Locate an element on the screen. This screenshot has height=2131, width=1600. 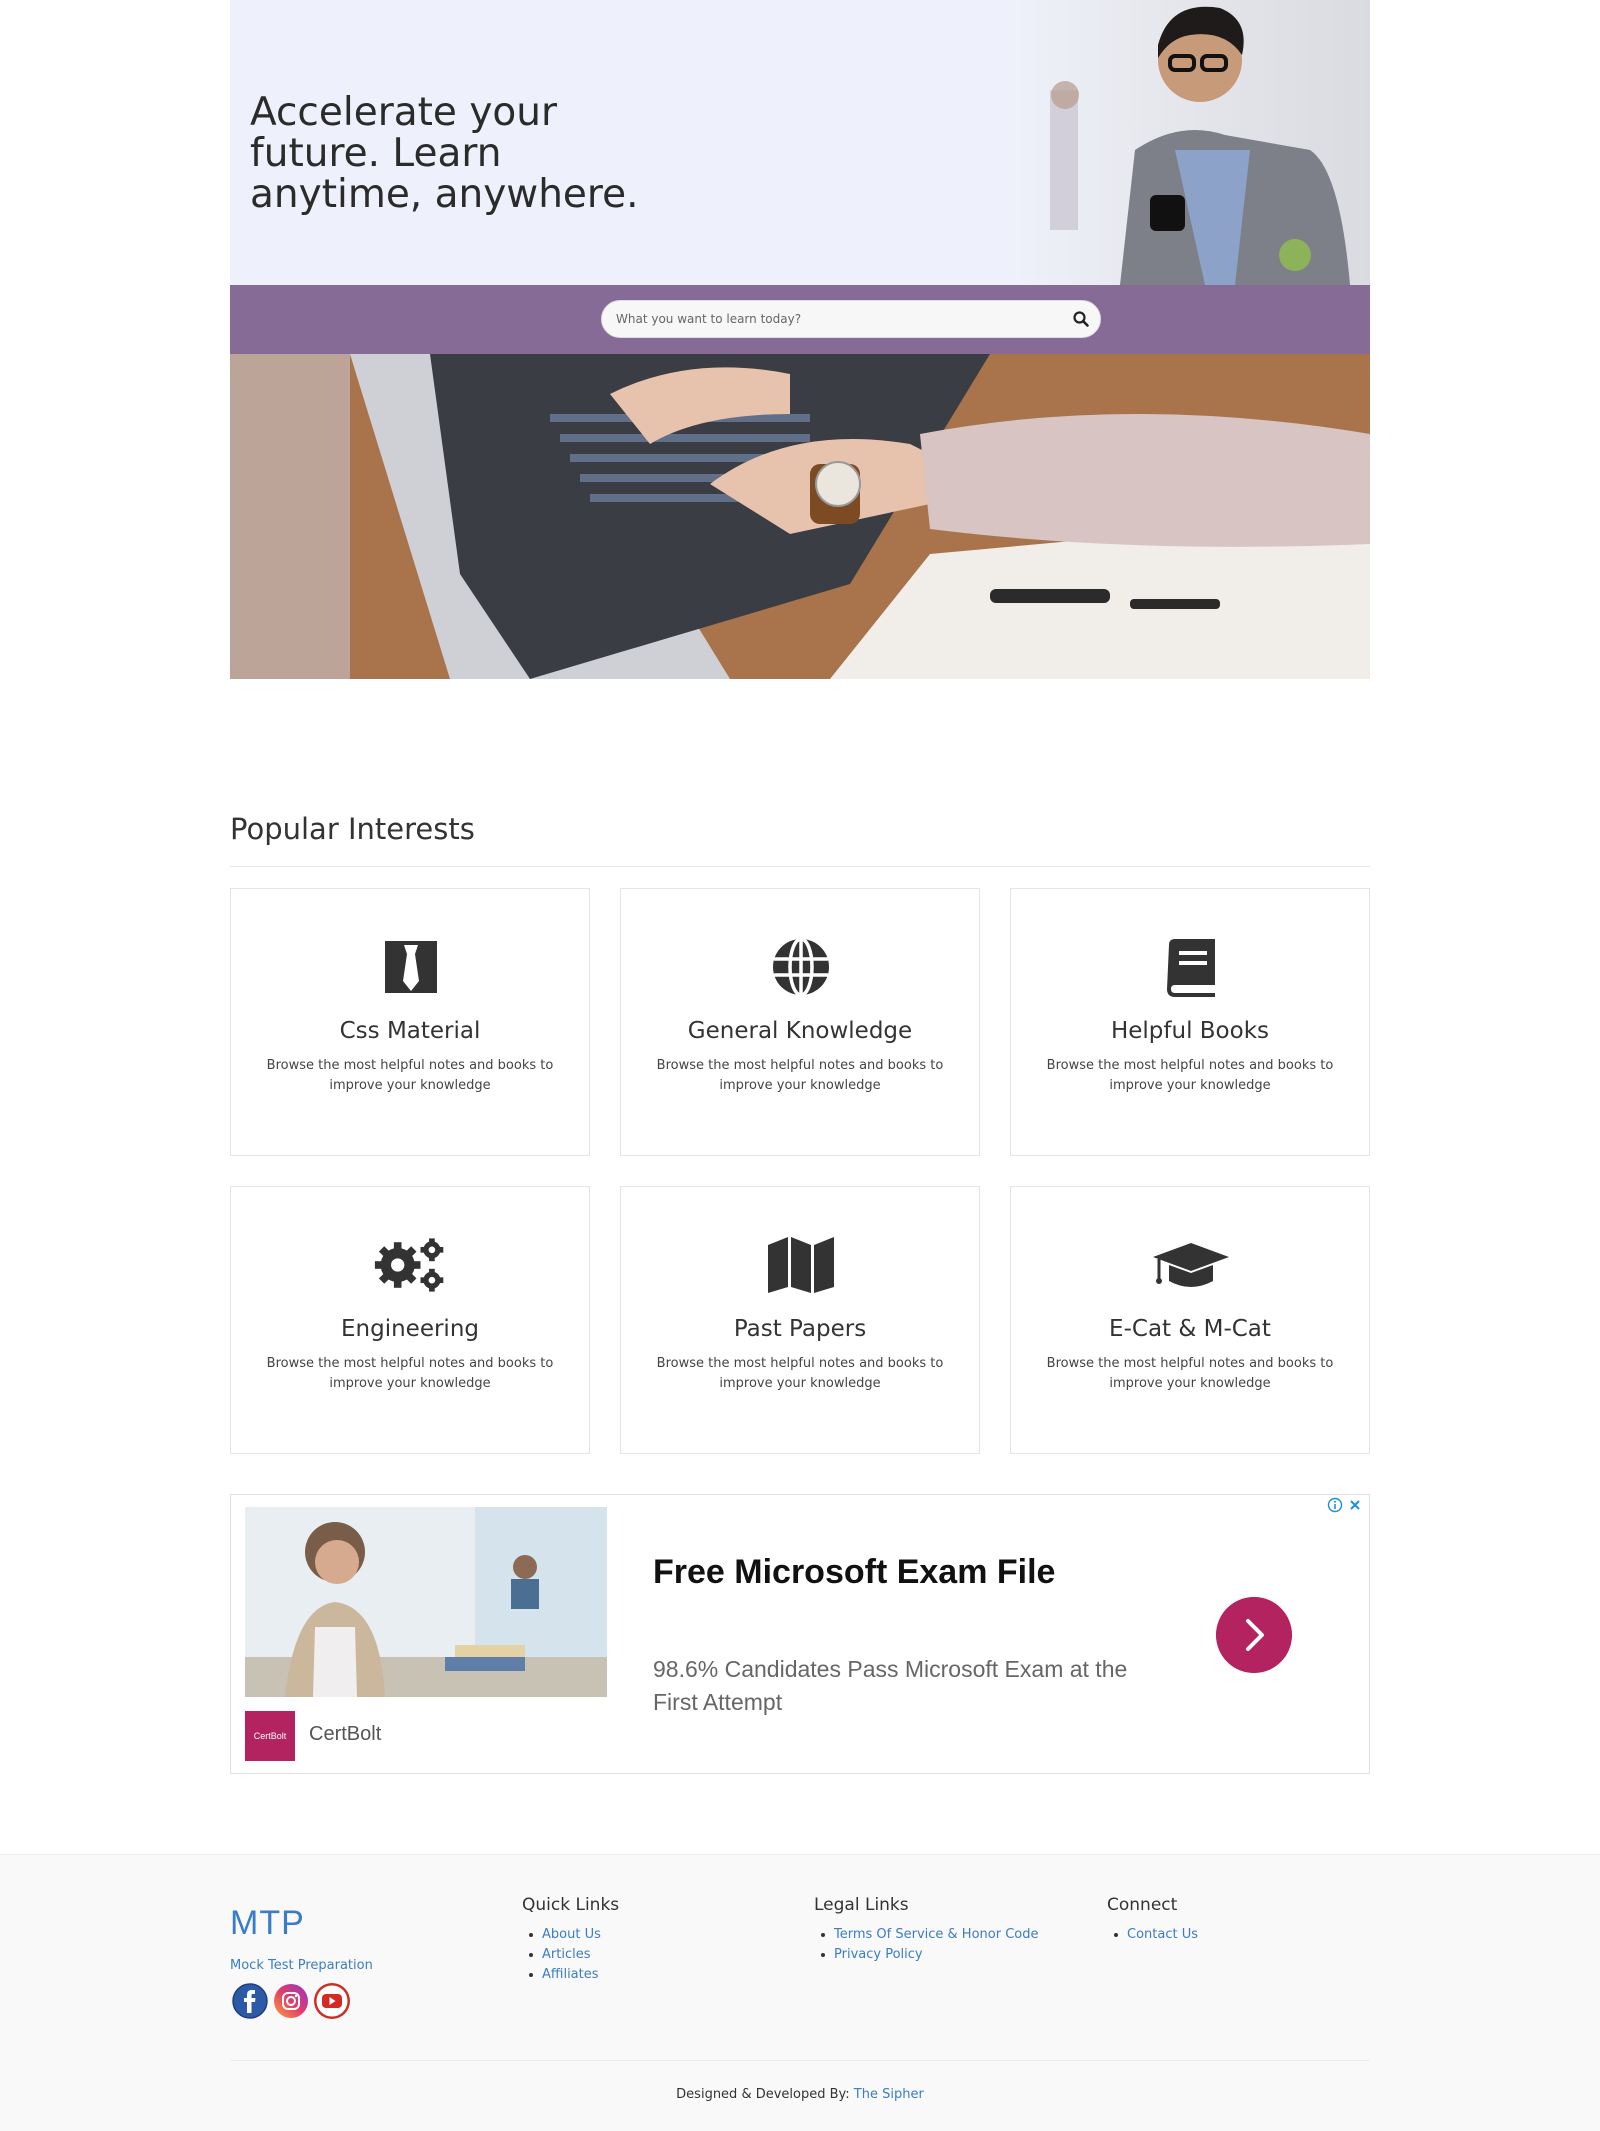
facebook-icon is located at coordinates (250, 2001).